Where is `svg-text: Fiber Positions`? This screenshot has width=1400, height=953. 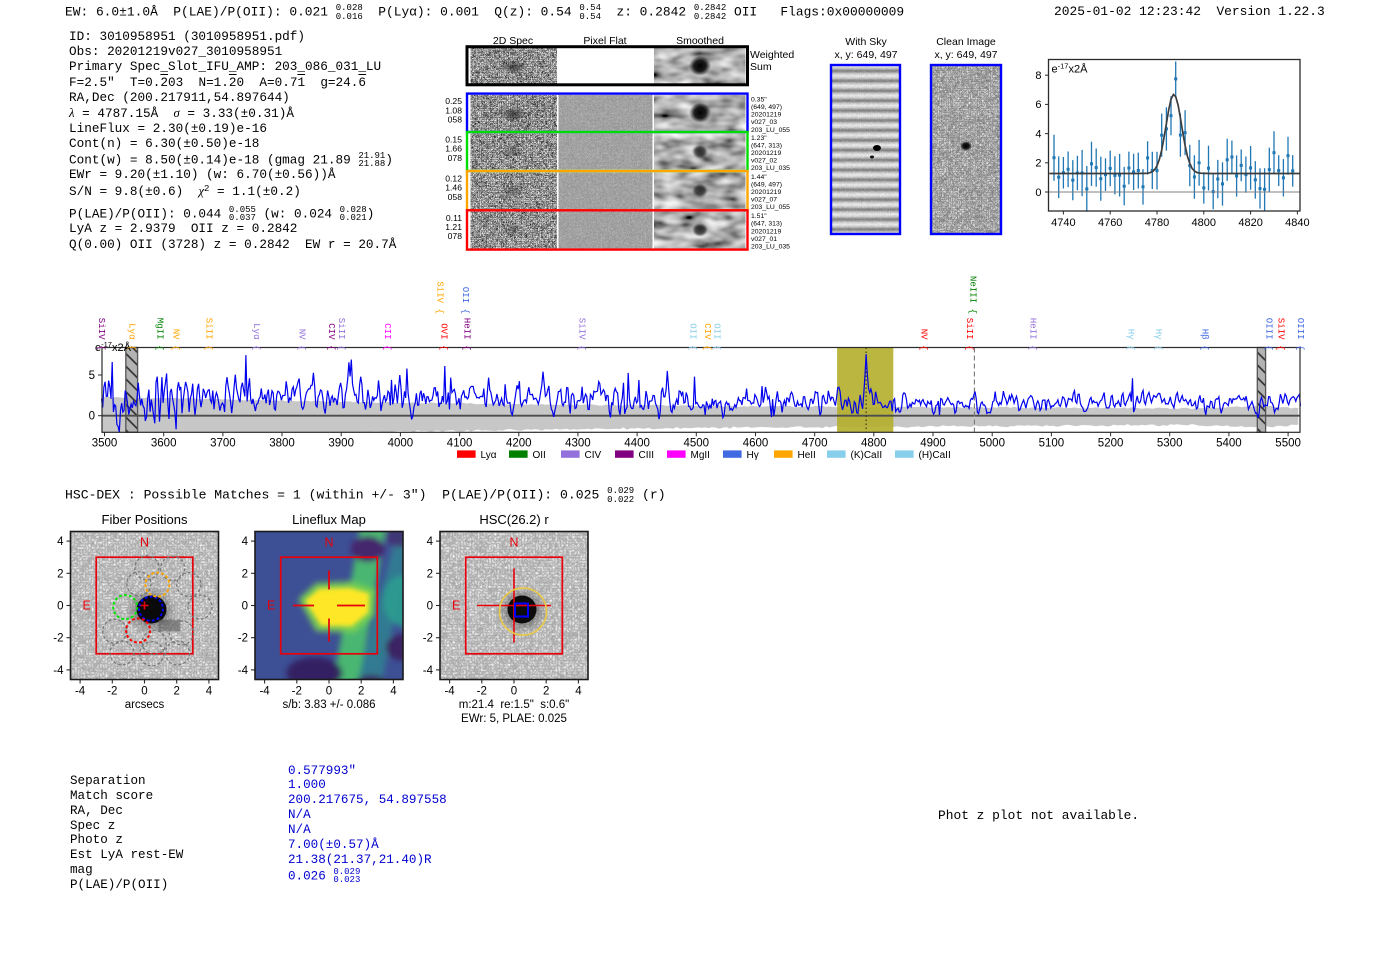
svg-text: Fiber Positions is located at coordinates (145, 519).